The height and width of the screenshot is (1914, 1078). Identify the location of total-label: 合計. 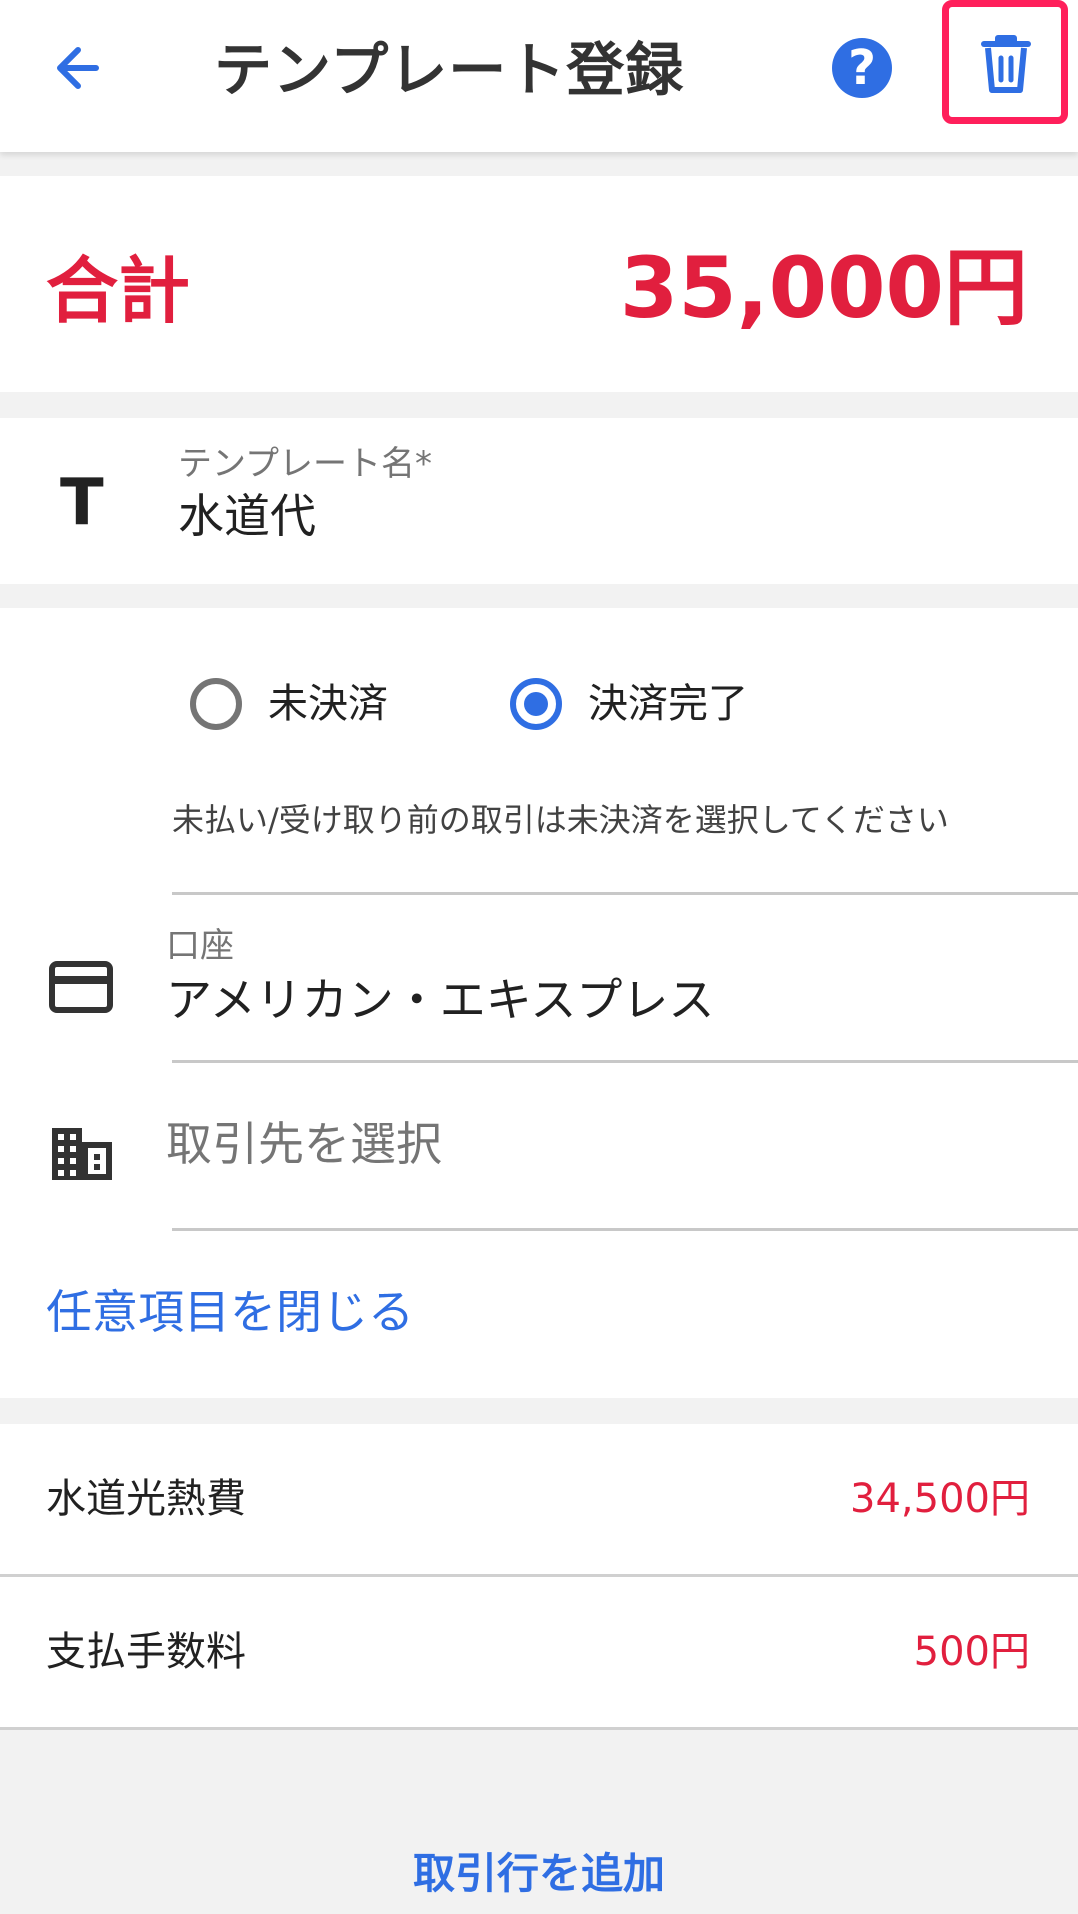
(118, 291).